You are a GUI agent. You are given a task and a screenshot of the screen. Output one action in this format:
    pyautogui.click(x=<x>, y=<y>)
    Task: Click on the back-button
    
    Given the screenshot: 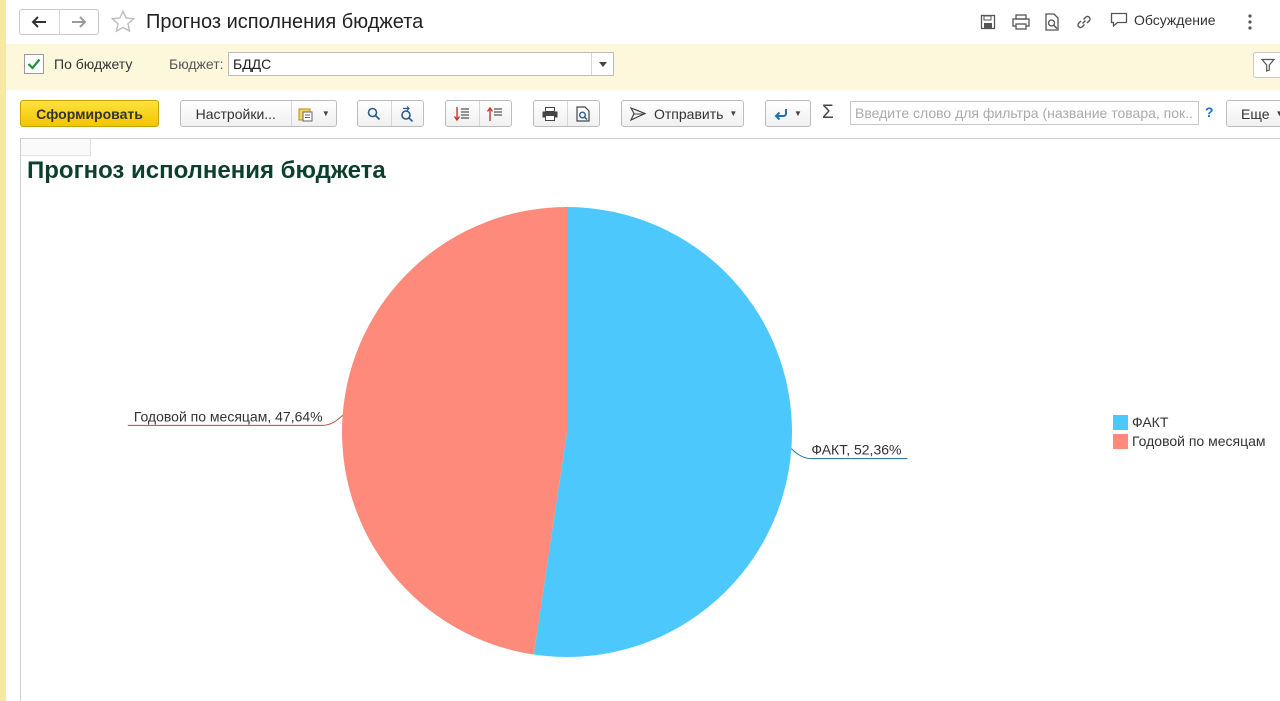 What is the action you would take?
    pyautogui.click(x=39, y=22)
    